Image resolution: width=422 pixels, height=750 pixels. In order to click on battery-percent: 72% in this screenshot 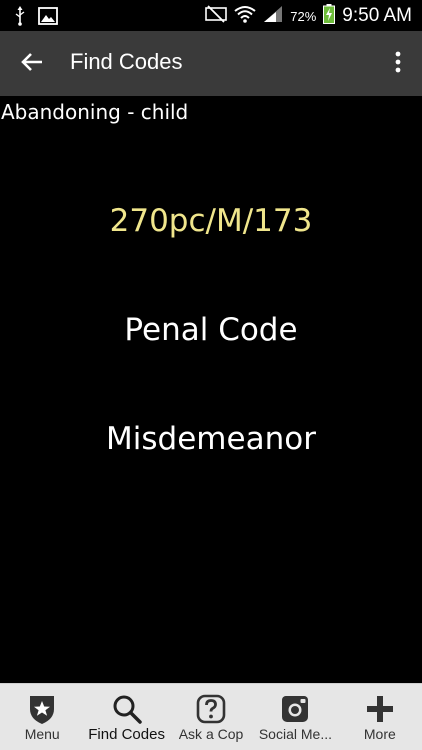, I will do `click(303, 16)`.